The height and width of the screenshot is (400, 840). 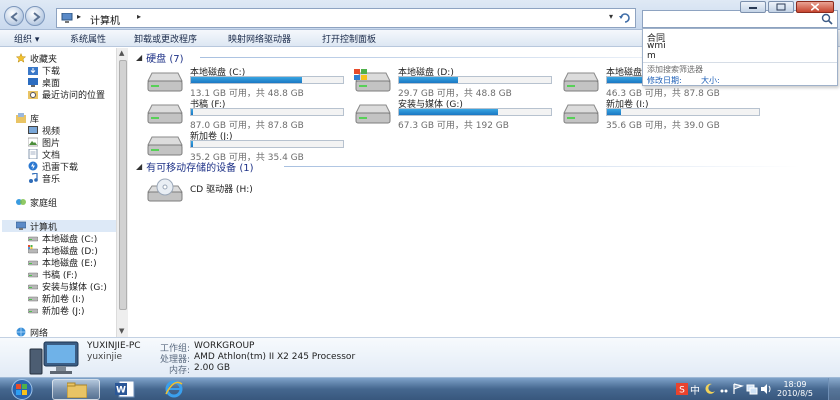 What do you see at coordinates (44, 82) in the screenshot?
I see `nav-item-desktop: 桌面` at bounding box center [44, 82].